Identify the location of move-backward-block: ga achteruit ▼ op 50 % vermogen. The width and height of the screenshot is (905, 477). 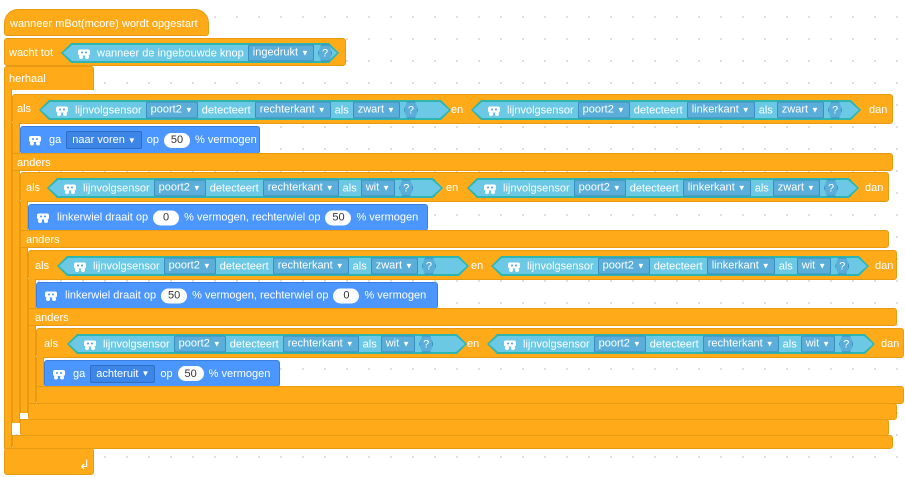
(162, 373).